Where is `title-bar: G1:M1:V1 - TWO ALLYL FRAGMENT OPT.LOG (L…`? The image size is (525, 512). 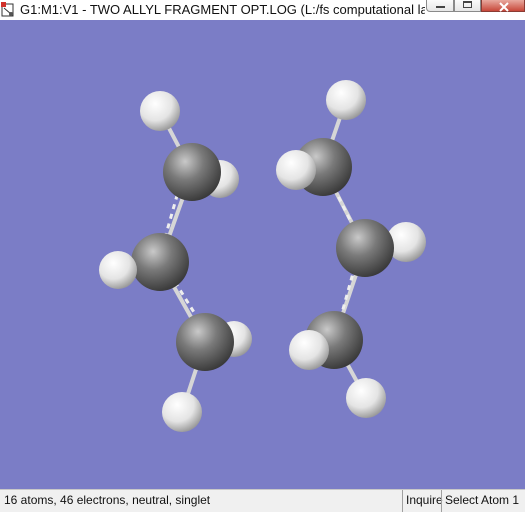
title-bar: G1:M1:V1 - TWO ALLYL FRAGMENT OPT.LOG (L… is located at coordinates (262, 10).